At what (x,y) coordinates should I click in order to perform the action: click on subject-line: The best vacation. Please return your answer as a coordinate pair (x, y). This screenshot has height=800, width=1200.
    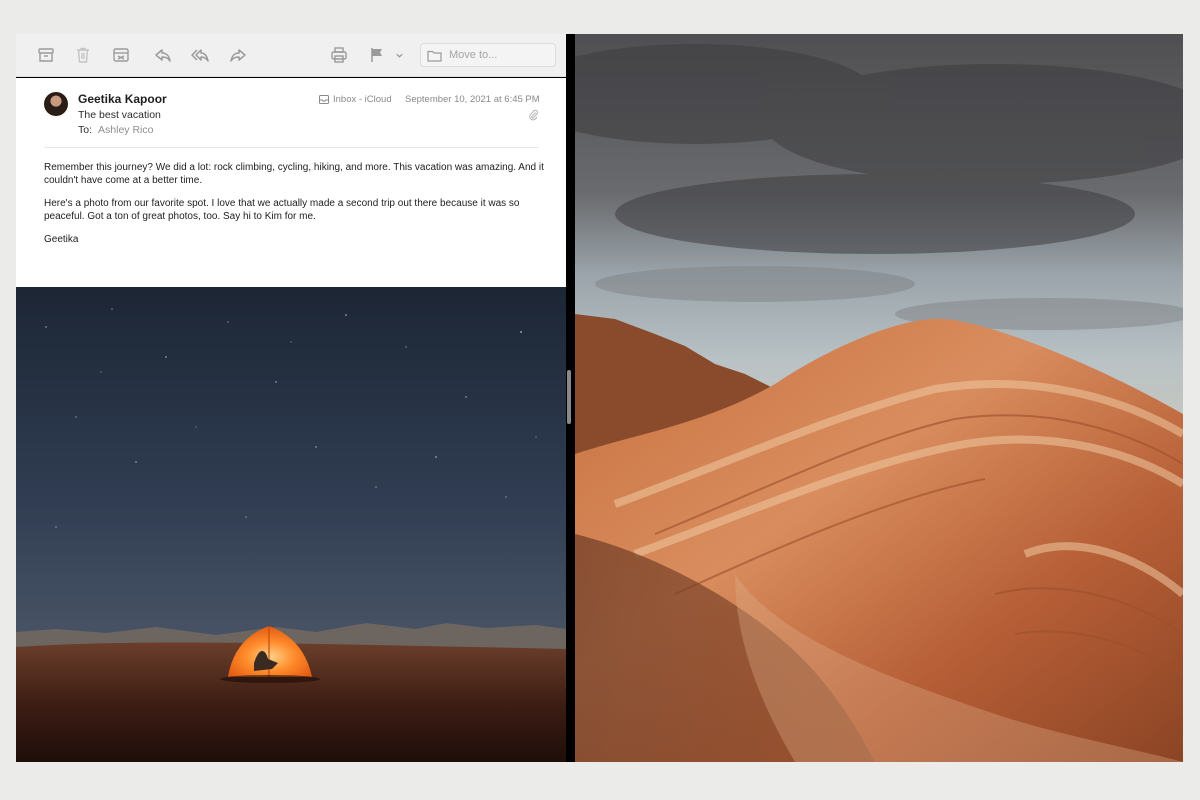
    Looking at the image, I should click on (119, 115).